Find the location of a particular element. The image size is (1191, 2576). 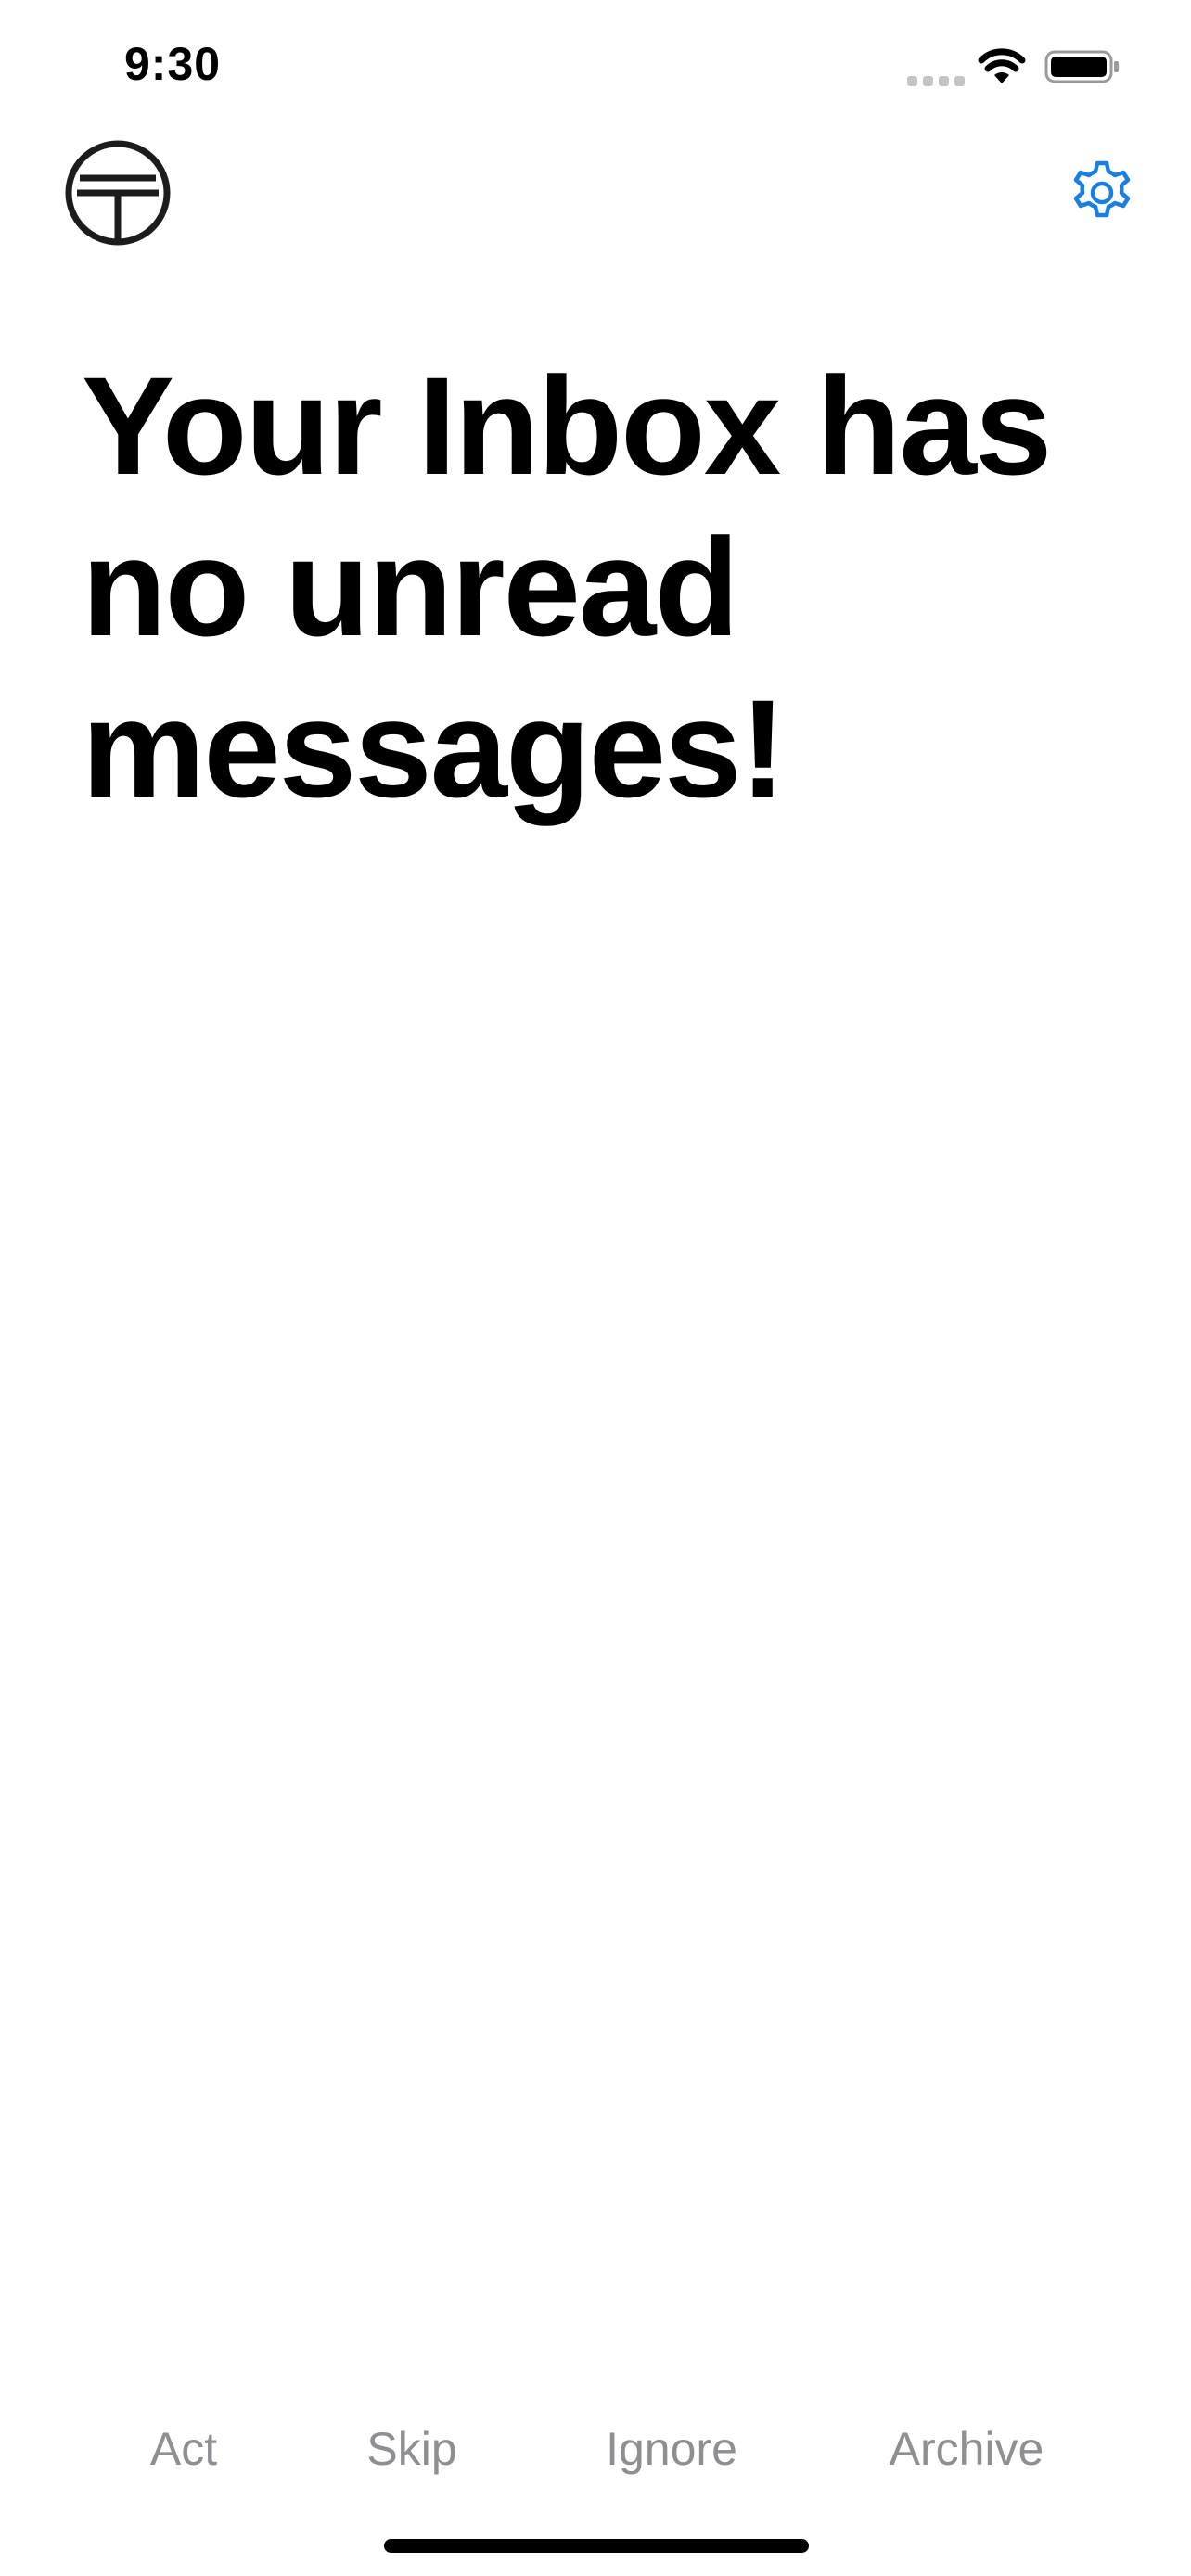

skip-button: Skip is located at coordinates (411, 2449).